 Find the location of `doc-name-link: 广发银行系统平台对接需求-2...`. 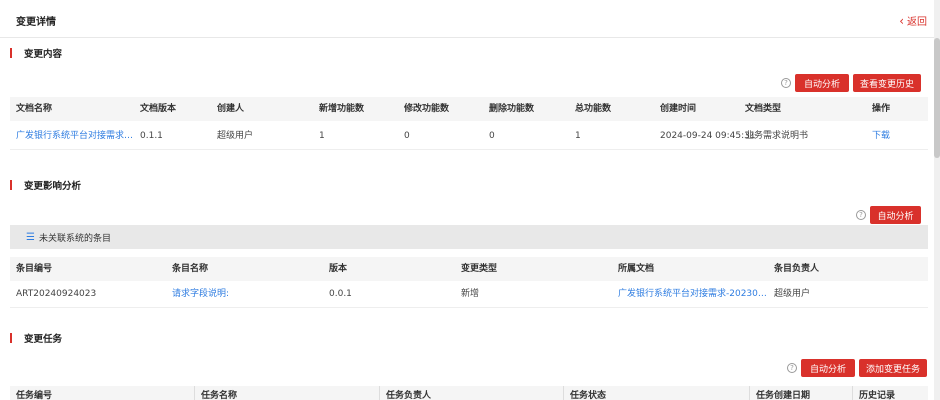

doc-name-link: 广发银行系统平台对接需求-2... is located at coordinates (75, 136).